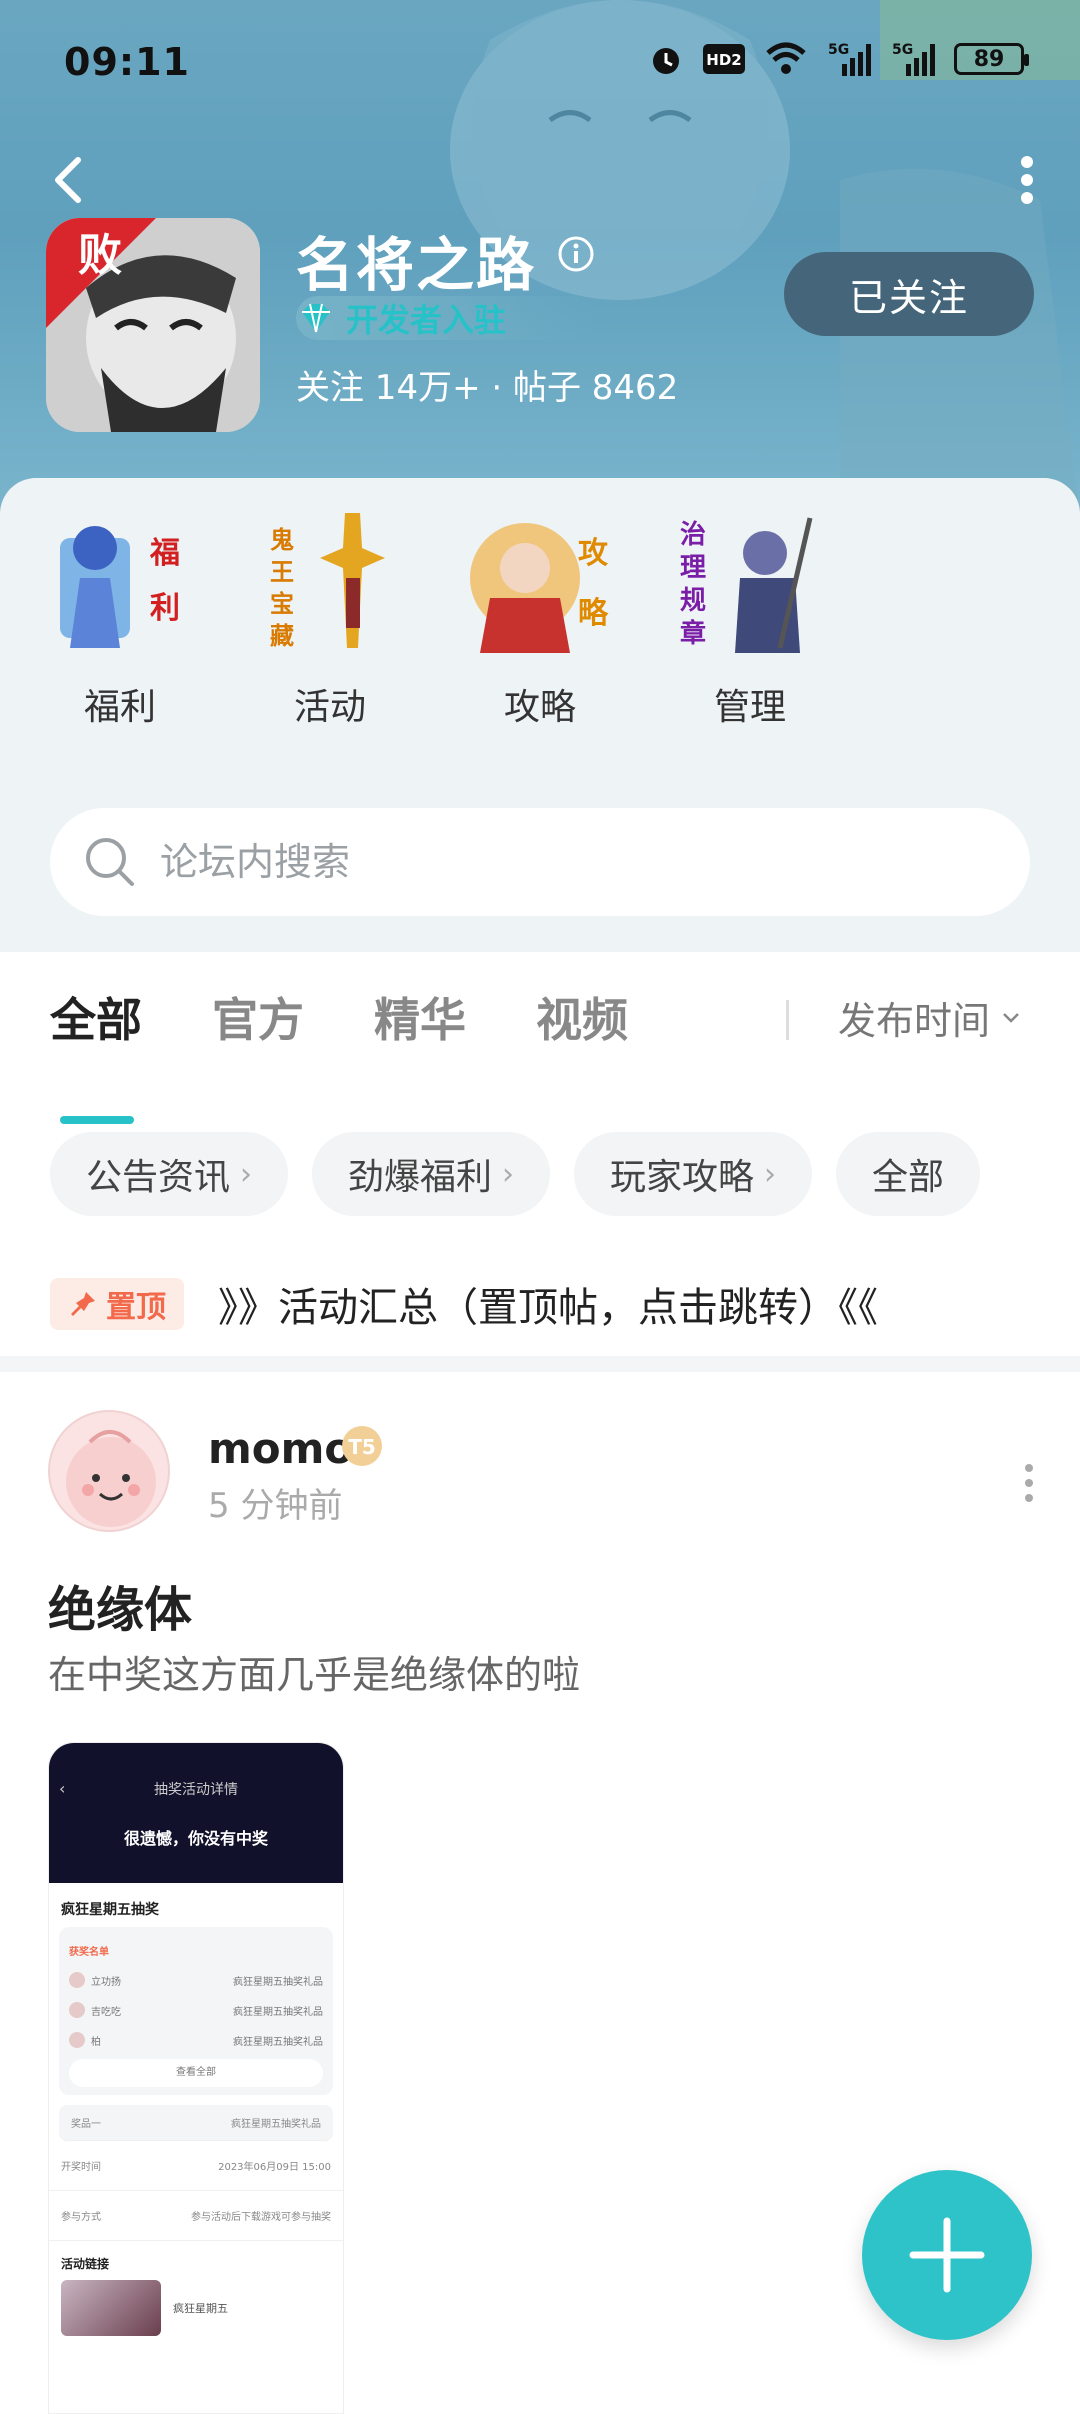 The image size is (1080, 2414). I want to click on svg-text: 宝, so click(282, 604).